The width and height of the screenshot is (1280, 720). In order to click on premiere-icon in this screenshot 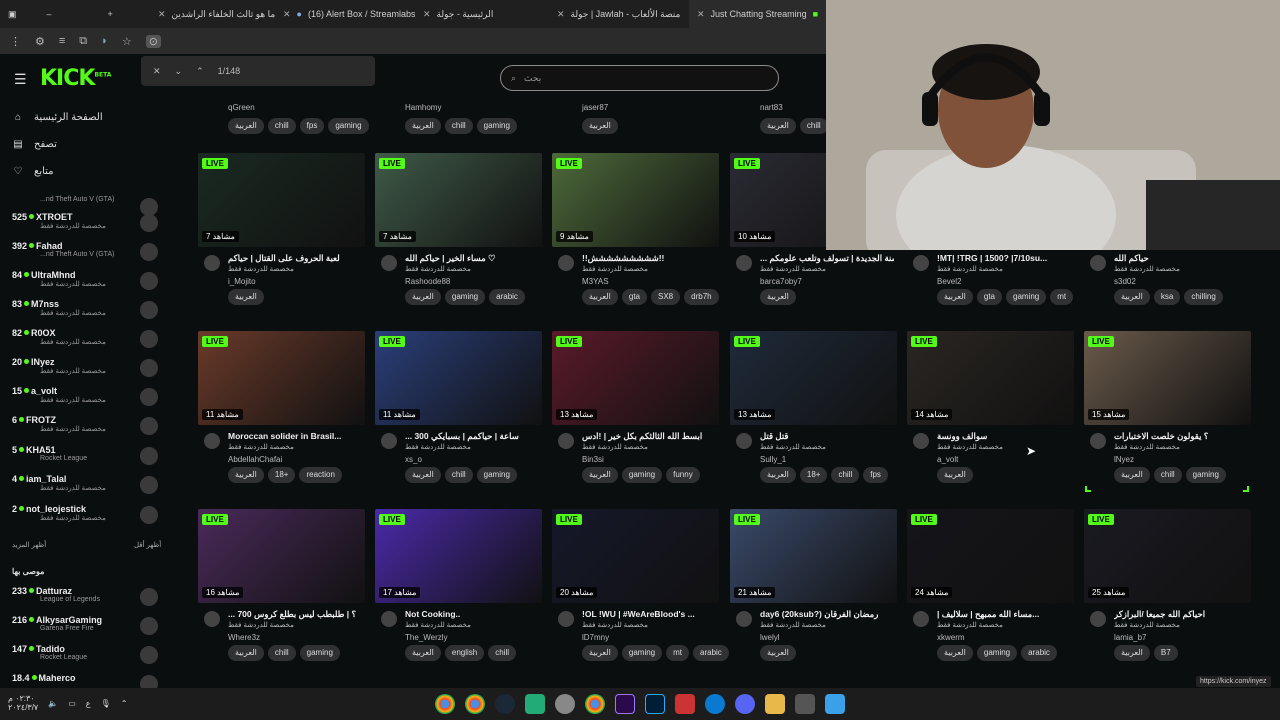, I will do `click(625, 704)`.